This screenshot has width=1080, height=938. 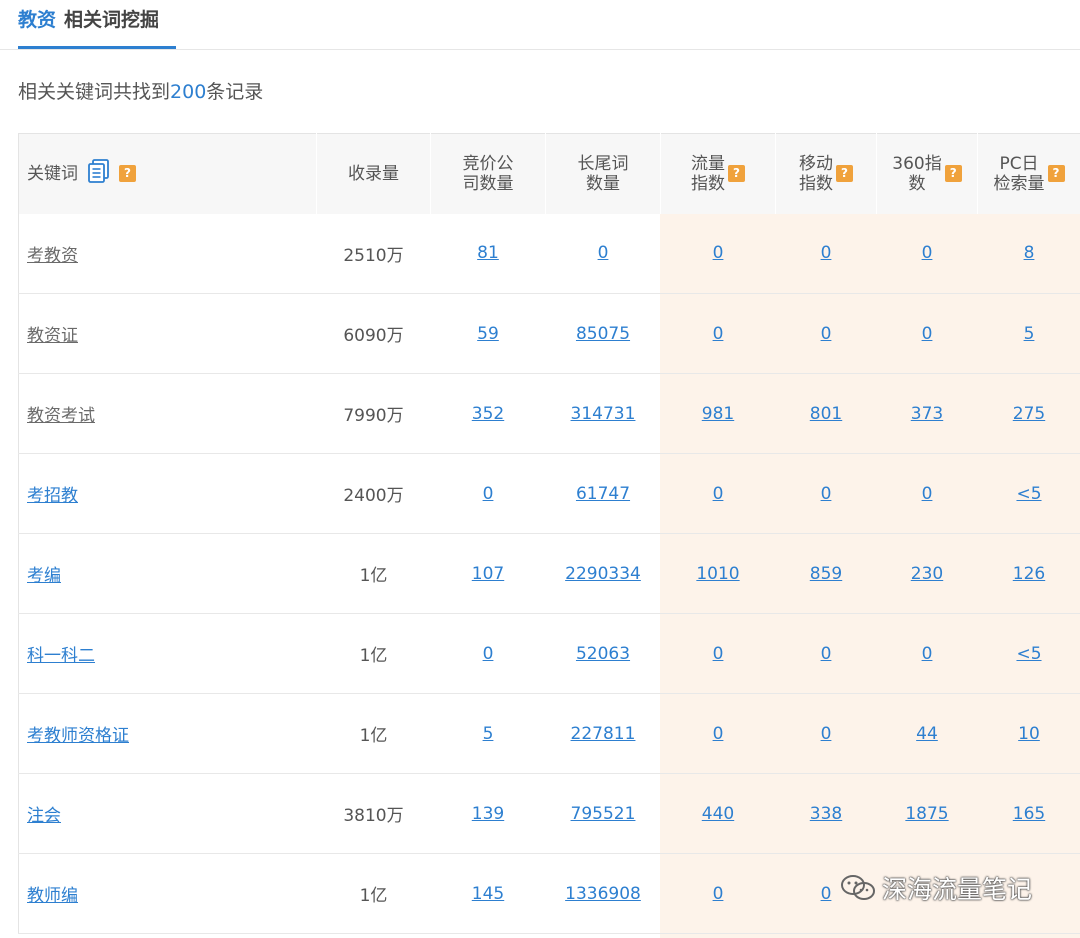 I want to click on keyword-link: 教师编, so click(x=52, y=896).